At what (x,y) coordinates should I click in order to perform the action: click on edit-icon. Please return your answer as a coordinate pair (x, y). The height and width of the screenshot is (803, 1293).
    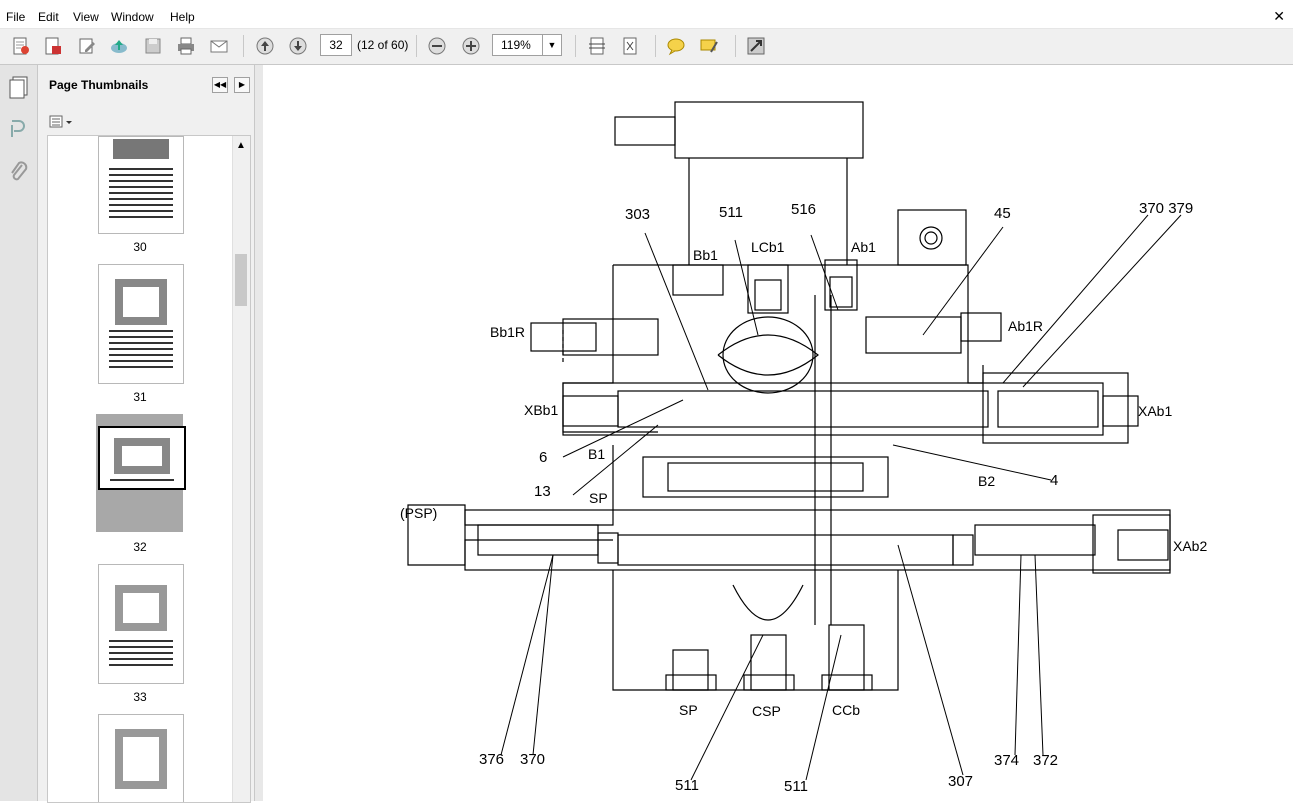
    Looking at the image, I should click on (87, 46).